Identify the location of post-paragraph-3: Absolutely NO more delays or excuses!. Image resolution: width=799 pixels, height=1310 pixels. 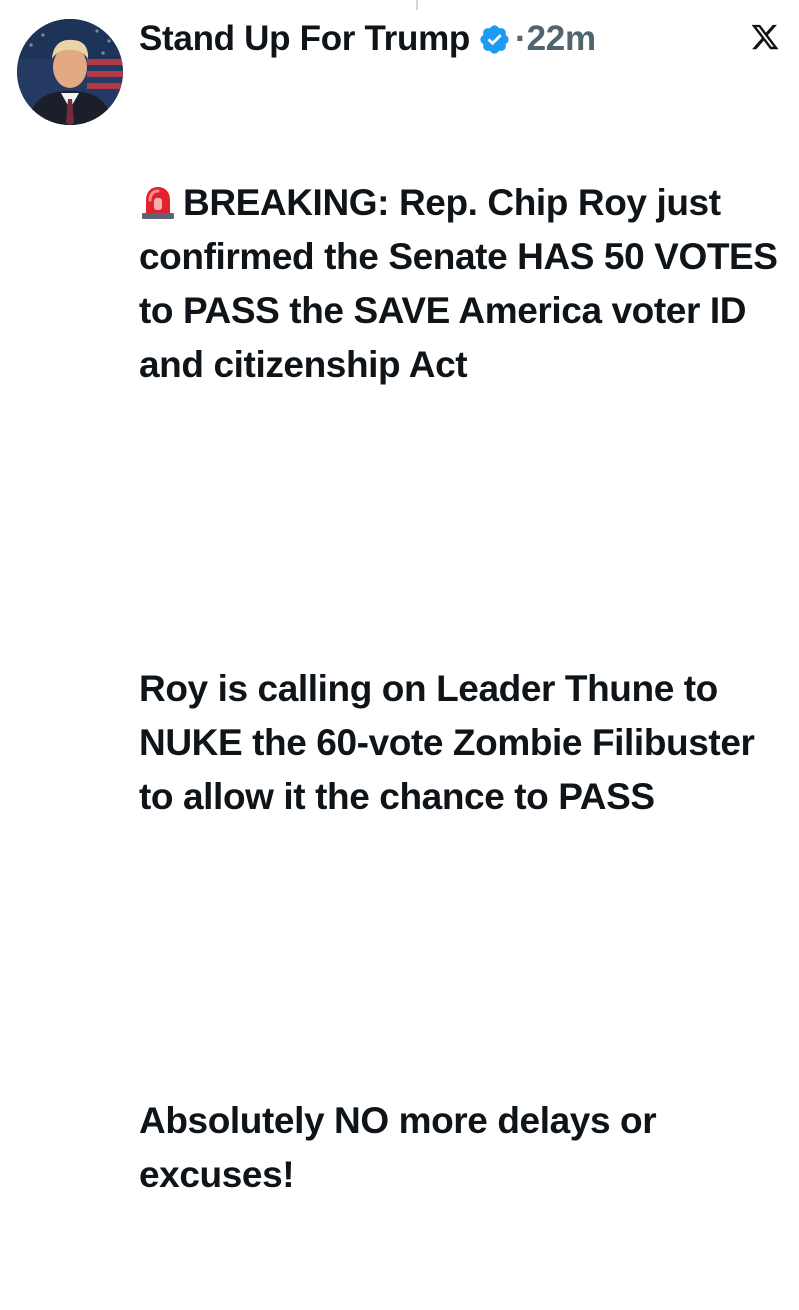
(403, 1147).